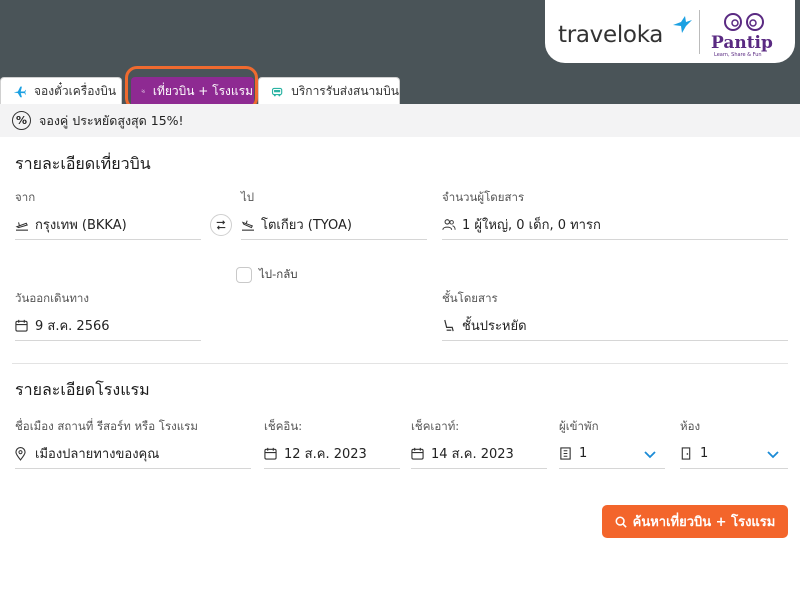 Image resolution: width=800 pixels, height=600 pixels. Describe the element at coordinates (670, 31) in the screenshot. I see `partner-logo-card: traveloka Pantip Learn, Share & Fun` at that location.